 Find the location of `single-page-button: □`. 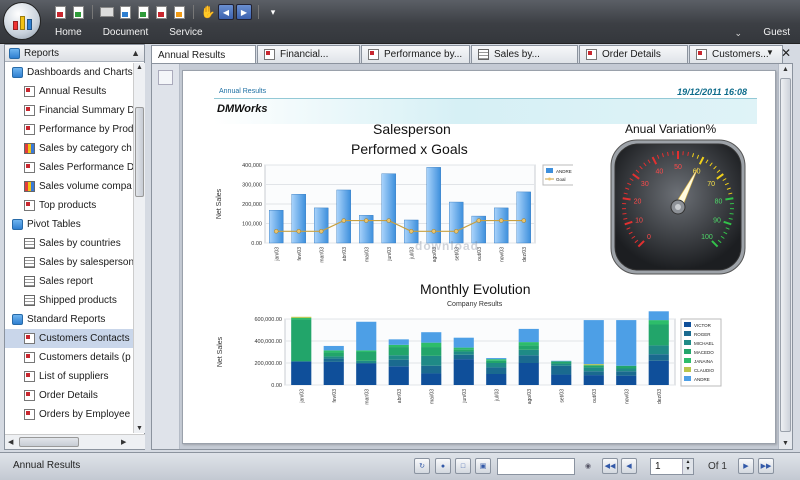

single-page-button: □ is located at coordinates (463, 466).